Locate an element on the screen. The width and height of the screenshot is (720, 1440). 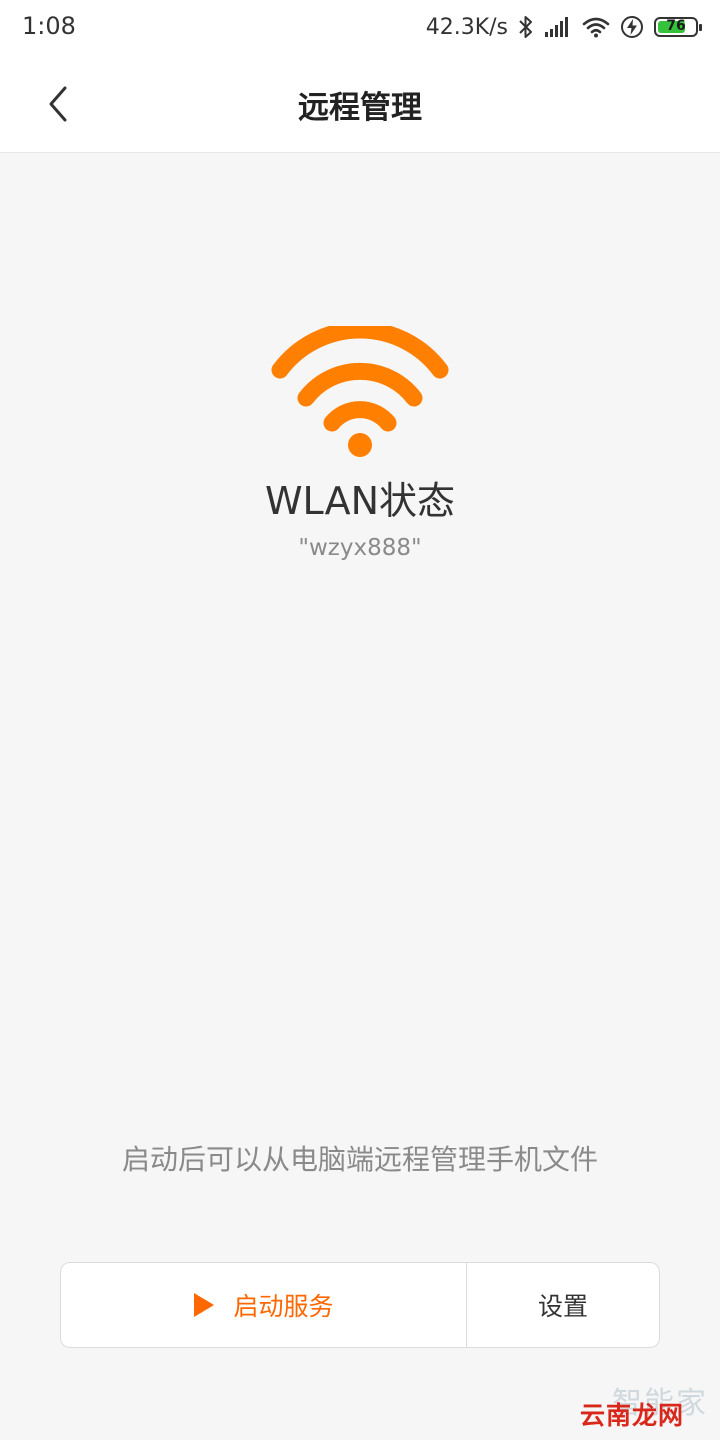
network-speed: 42.3K/s is located at coordinates (466, 27).